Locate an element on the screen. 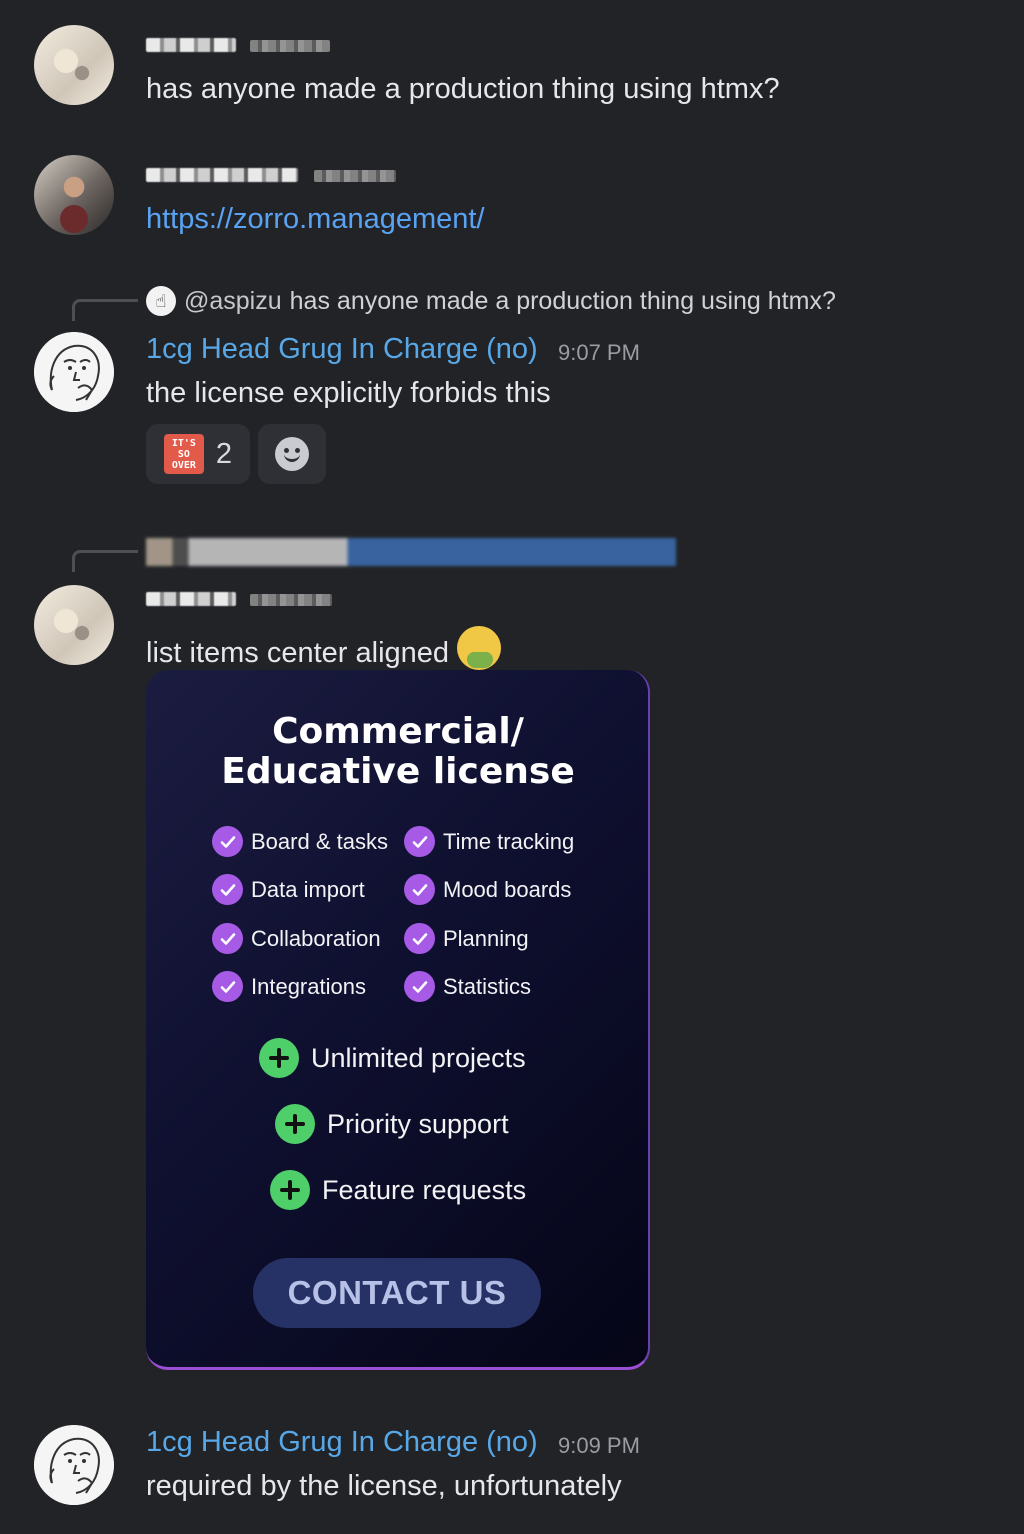 This screenshot has width=1024, height=1534. message-text: list items center aligned is located at coordinates (324, 648).